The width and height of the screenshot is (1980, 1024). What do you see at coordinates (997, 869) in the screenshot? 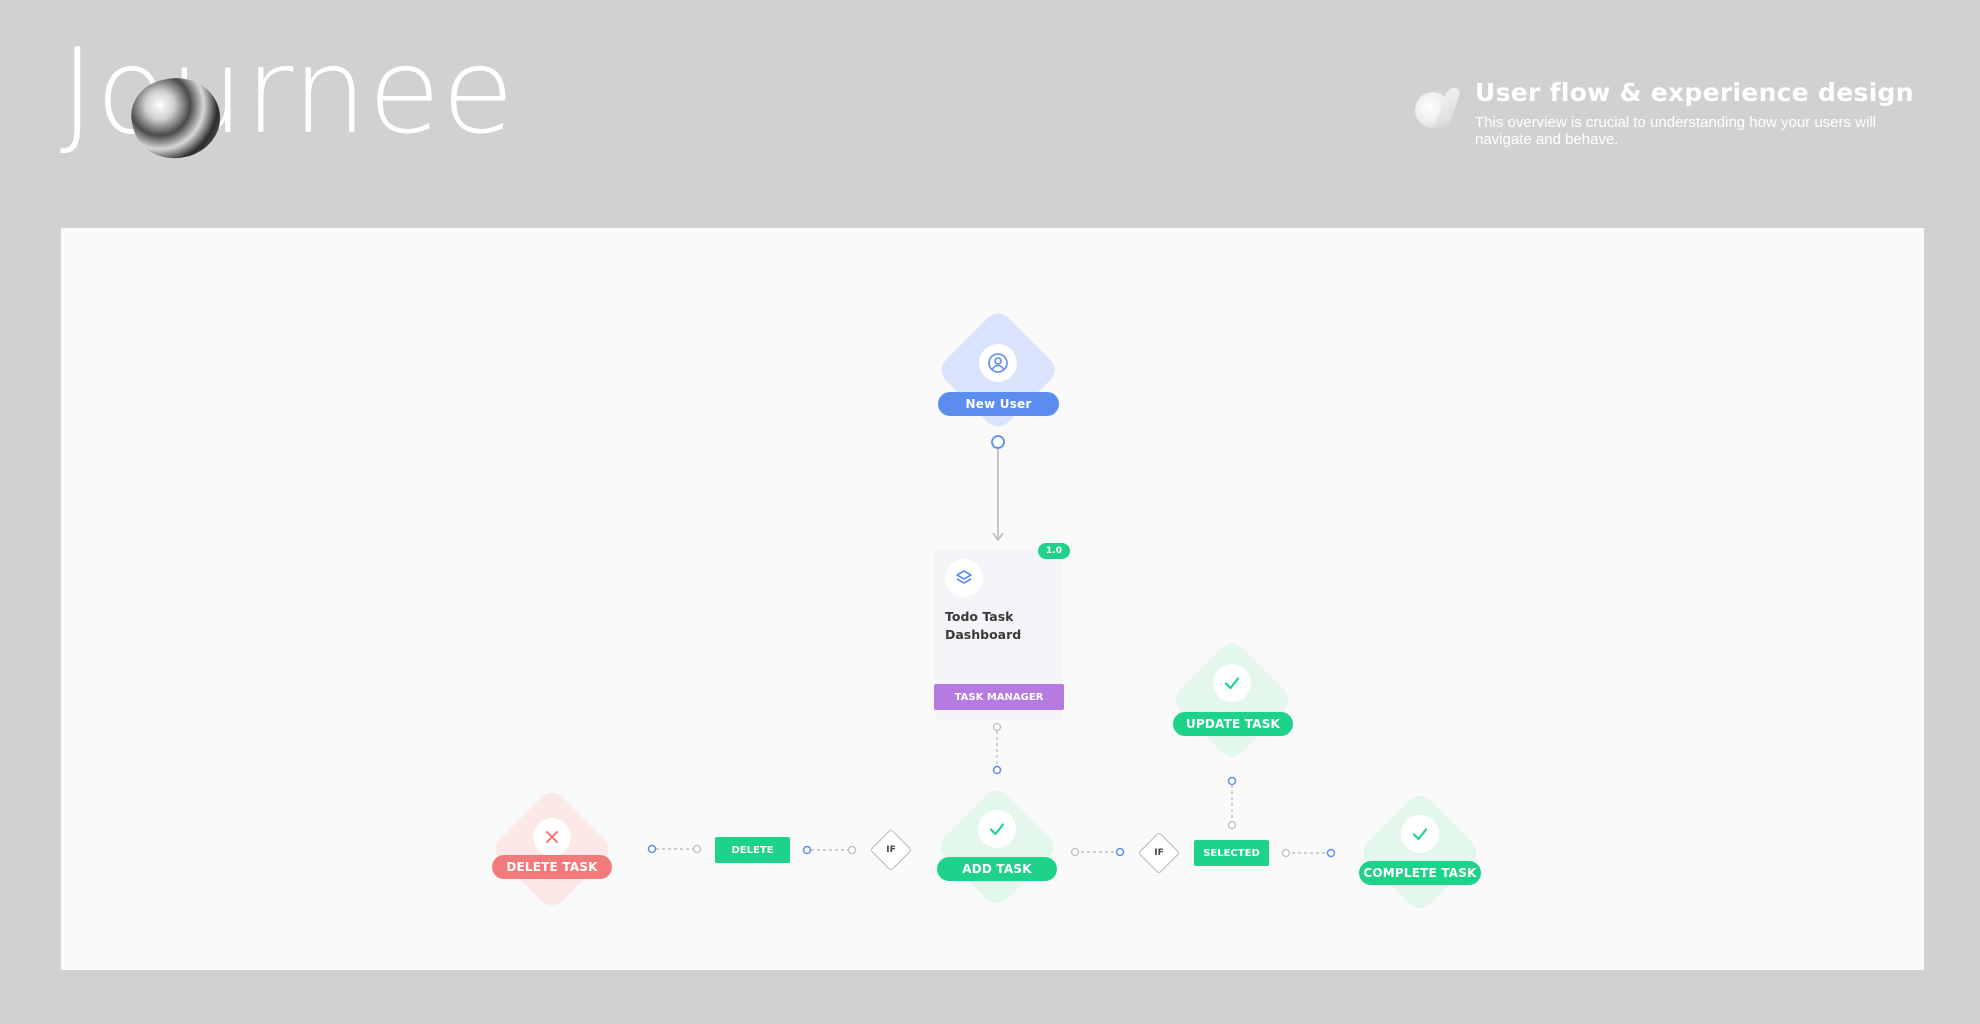
I see `add-task-label: ADD TASK` at bounding box center [997, 869].